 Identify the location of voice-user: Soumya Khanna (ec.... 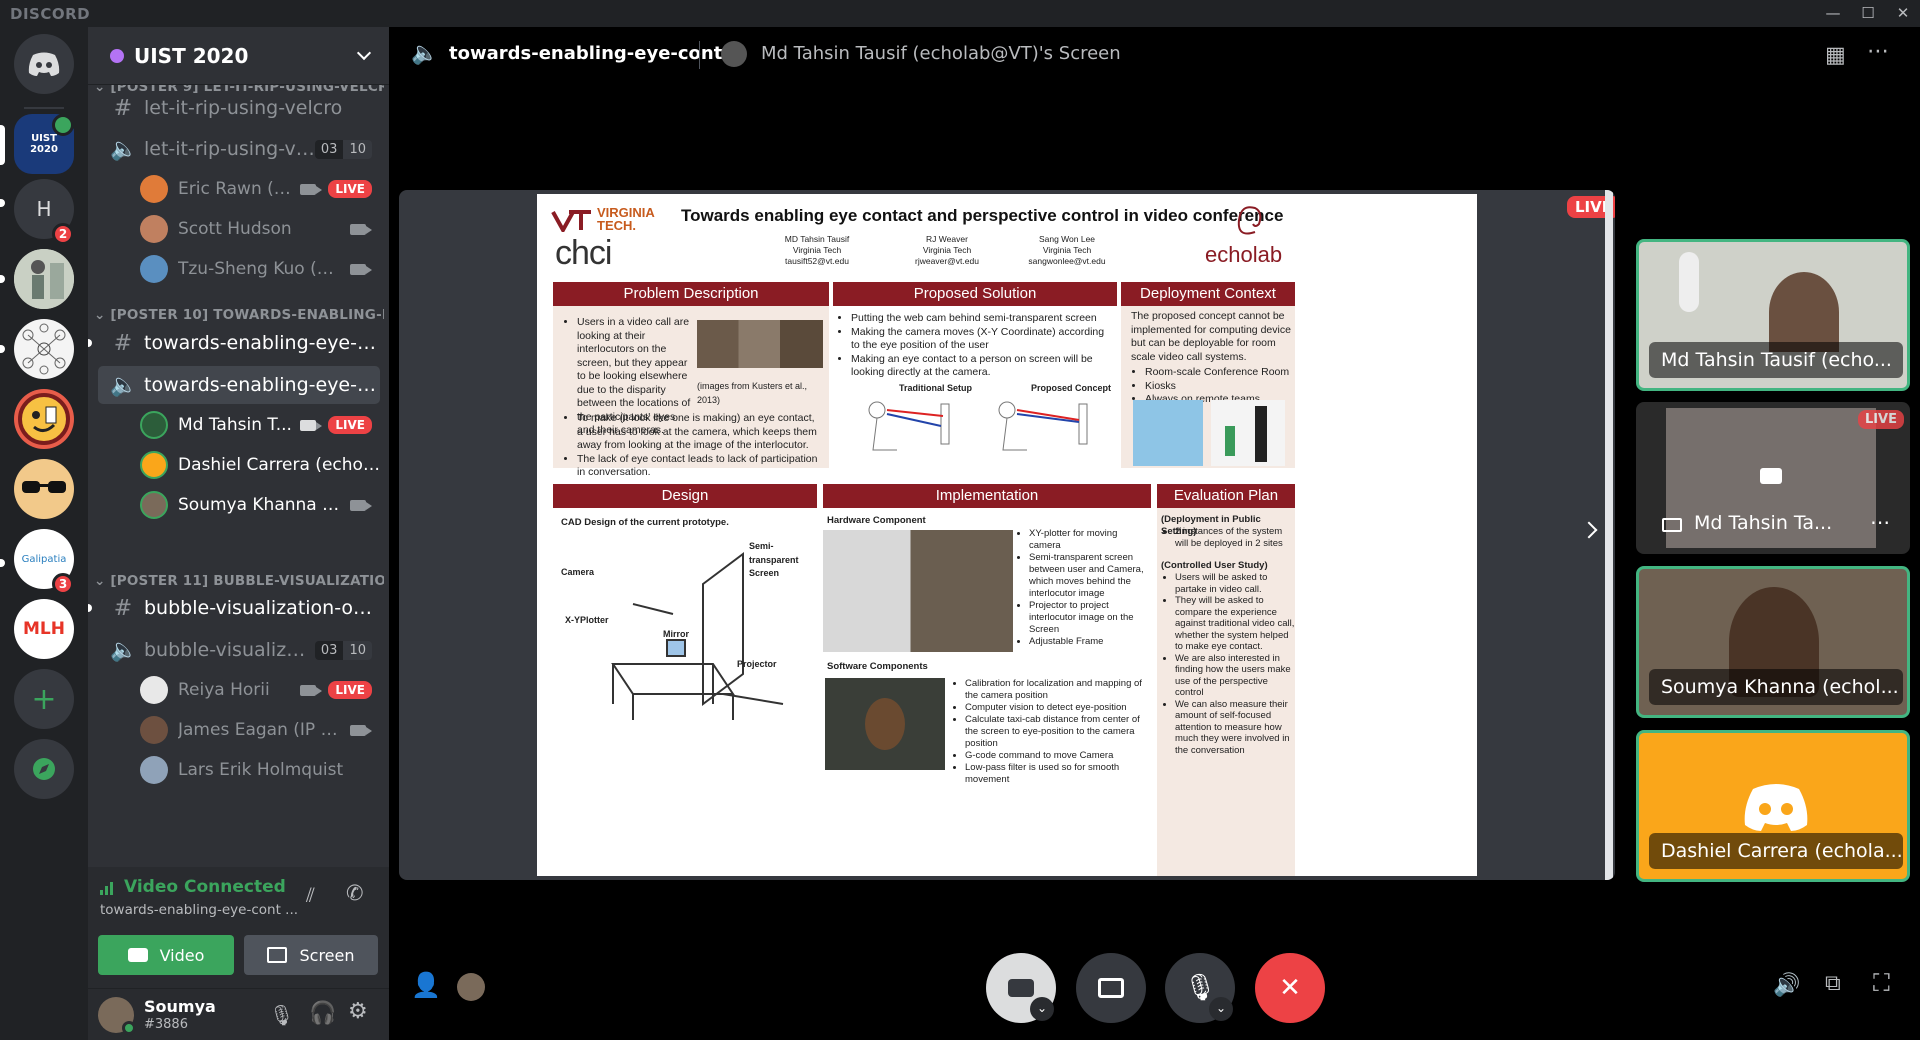
(260, 505).